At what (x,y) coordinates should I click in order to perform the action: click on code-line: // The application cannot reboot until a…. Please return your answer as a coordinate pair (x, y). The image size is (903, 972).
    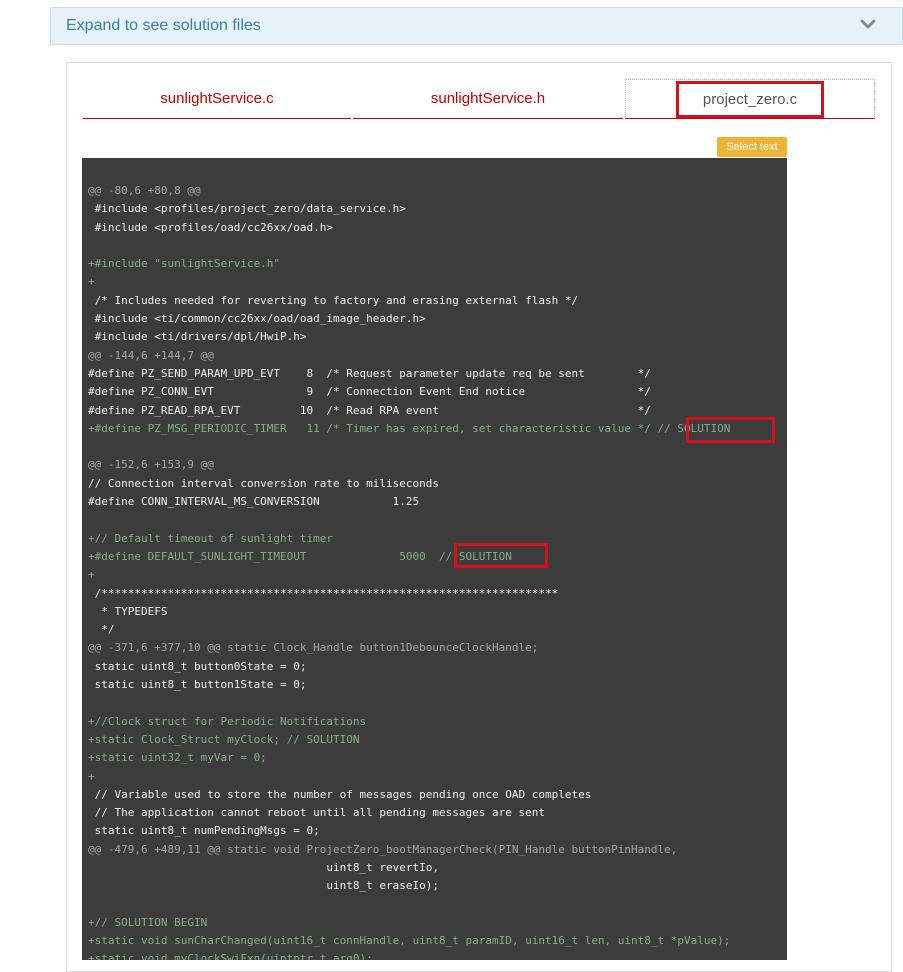
    Looking at the image, I should click on (316, 813).